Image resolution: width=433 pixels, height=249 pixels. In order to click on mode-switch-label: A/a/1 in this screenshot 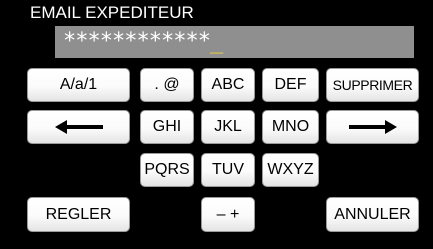, I will do `click(78, 84)`.